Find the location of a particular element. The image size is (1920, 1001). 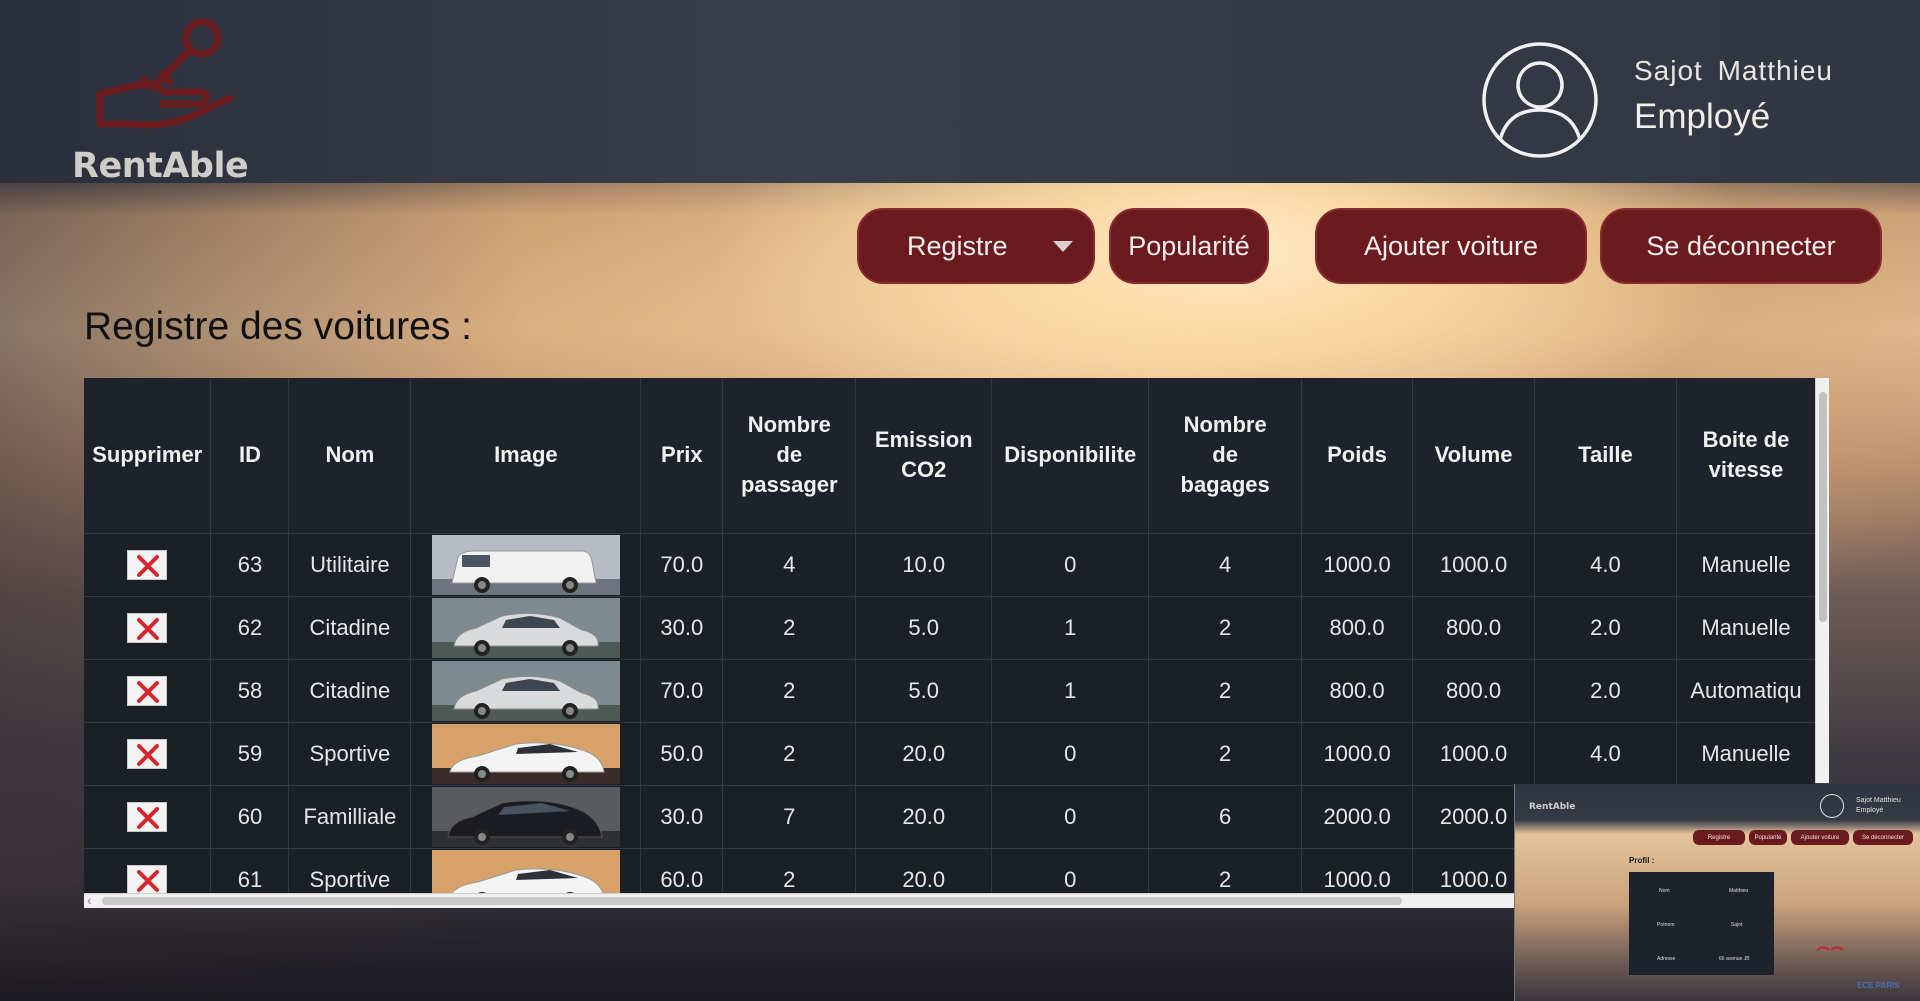

header-taille: Taille is located at coordinates (1605, 455).